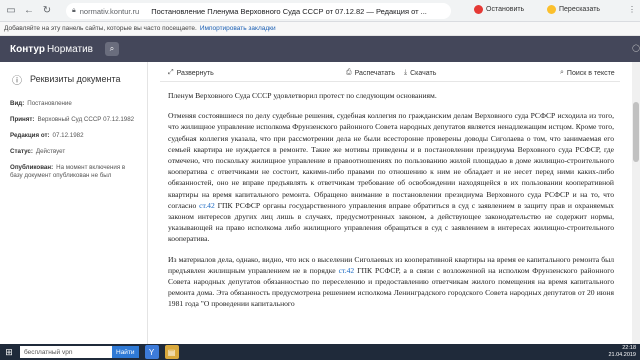 The image size is (640, 360). What do you see at coordinates (9, 352) in the screenshot?
I see `windows-start-icon: ⊞` at bounding box center [9, 352].